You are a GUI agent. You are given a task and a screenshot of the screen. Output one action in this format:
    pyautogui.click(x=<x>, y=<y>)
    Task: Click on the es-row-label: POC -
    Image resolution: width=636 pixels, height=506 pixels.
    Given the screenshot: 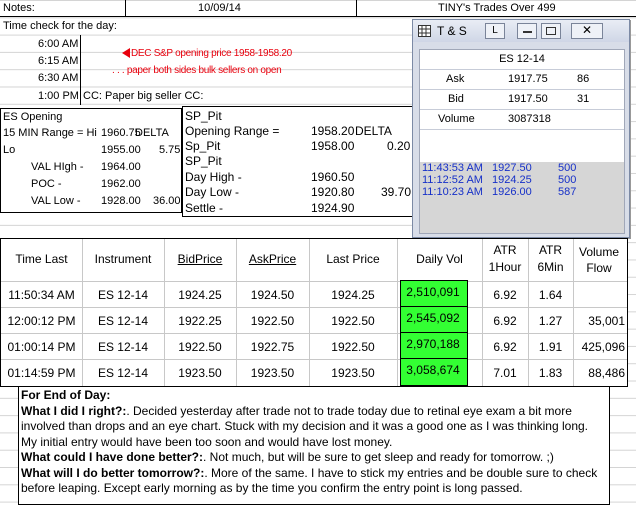 What is the action you would take?
    pyautogui.click(x=46, y=184)
    